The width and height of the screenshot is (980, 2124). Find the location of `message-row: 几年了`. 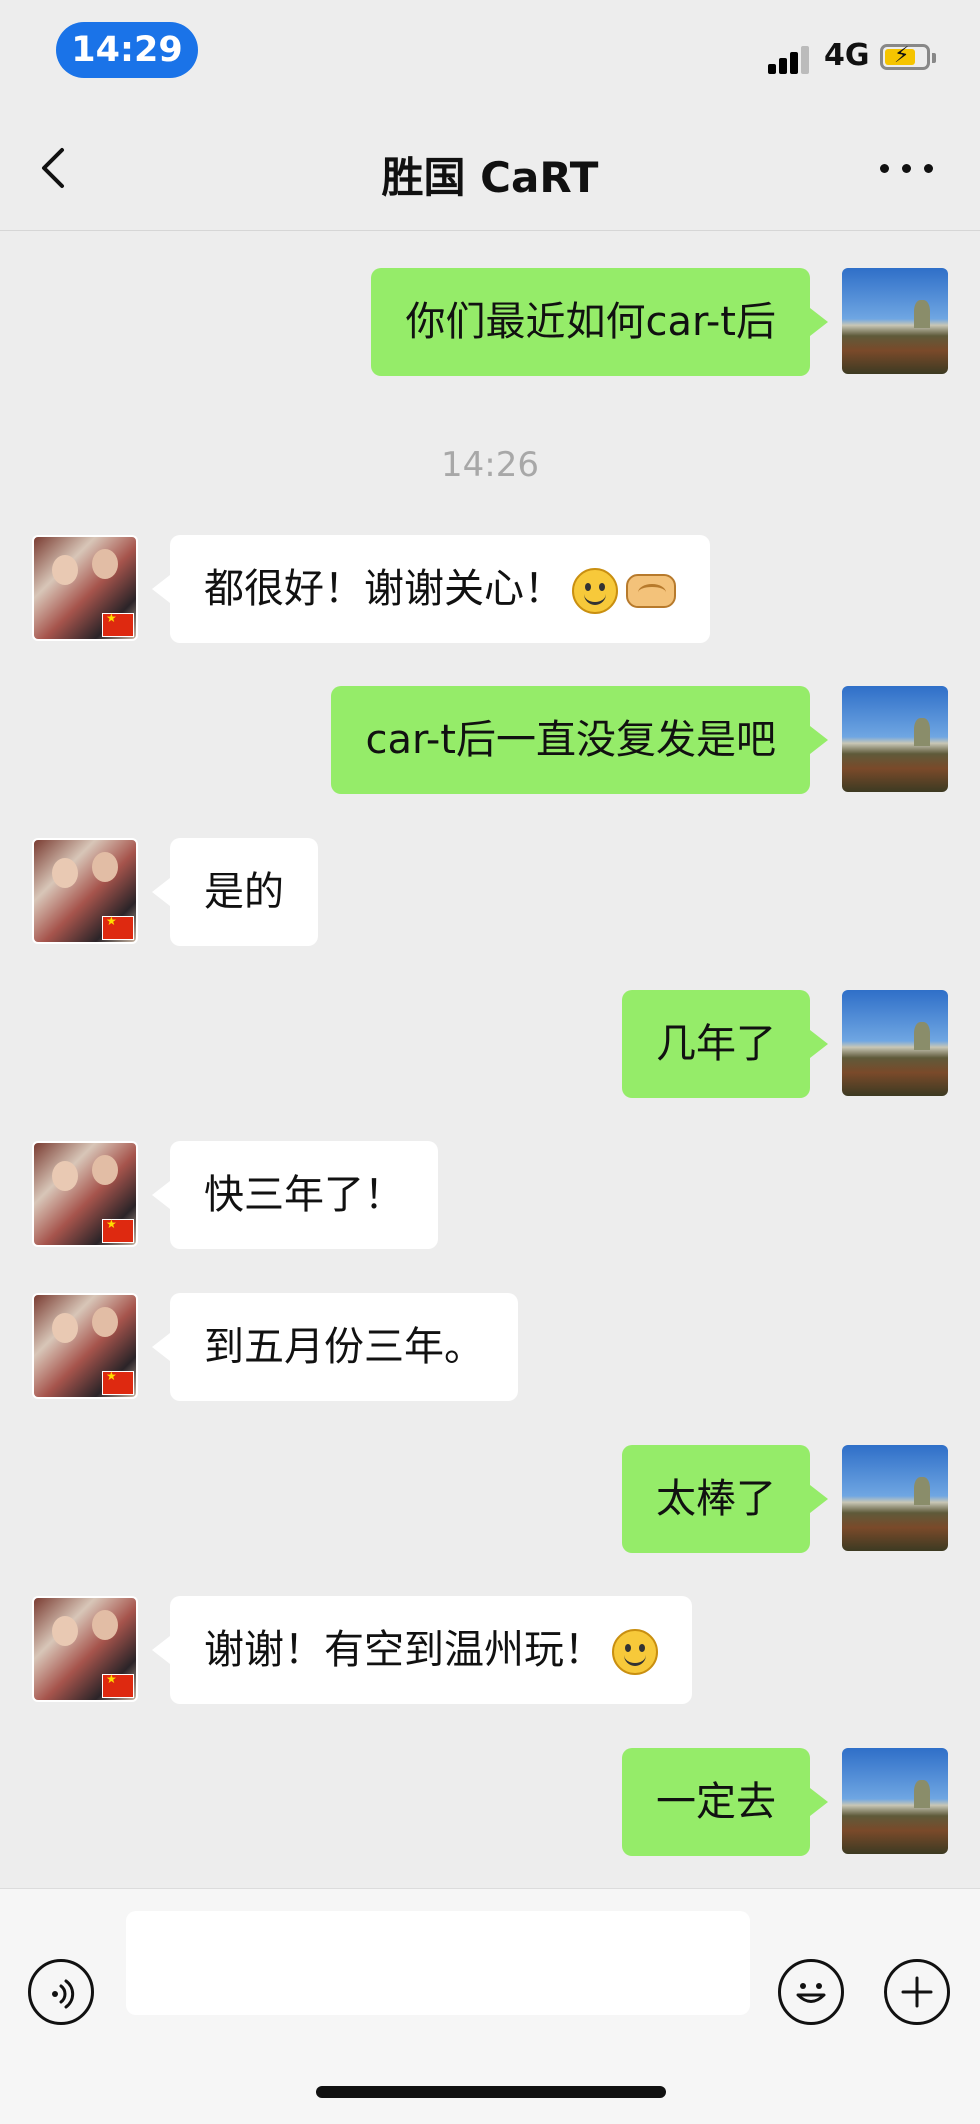

message-row: 几年了 is located at coordinates (490, 1044).